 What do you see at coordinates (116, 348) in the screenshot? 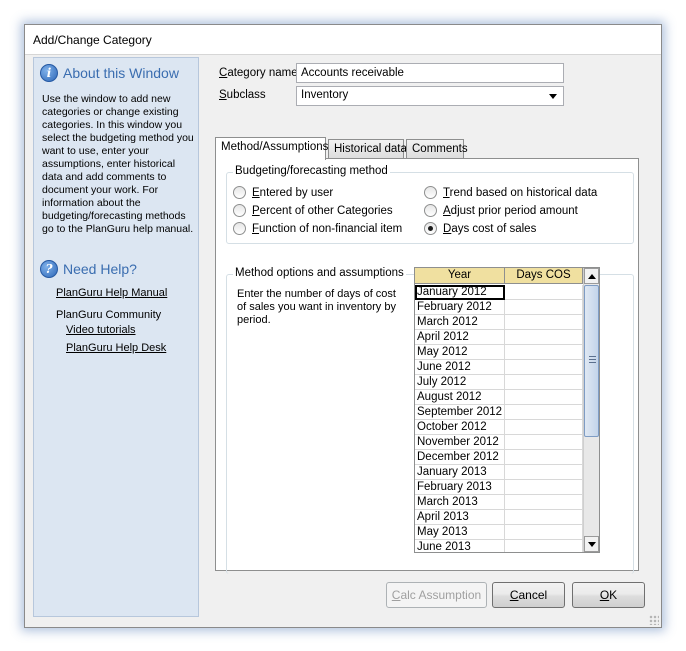
I see `help-desk-link: PlanGuru Help Desk` at bounding box center [116, 348].